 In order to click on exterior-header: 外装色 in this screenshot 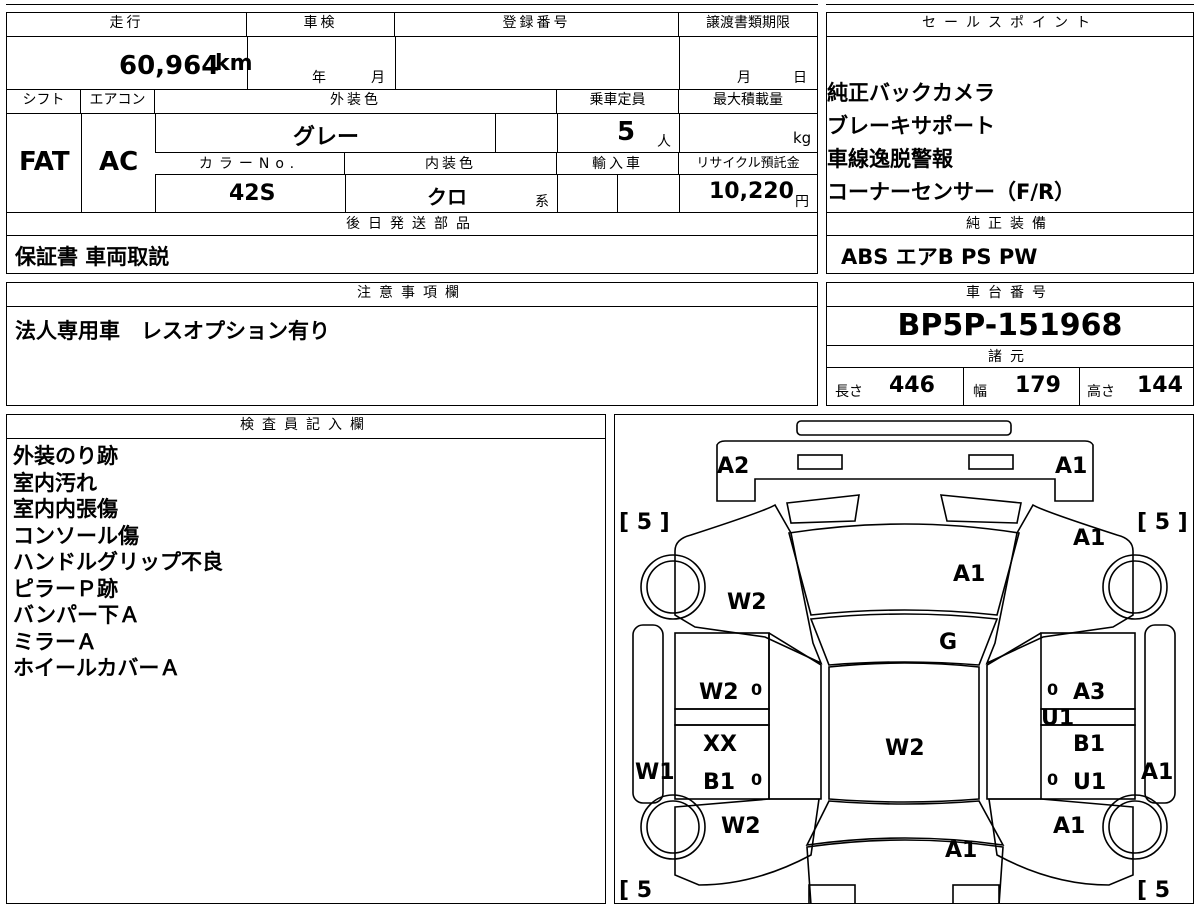, I will do `click(356, 102)`.